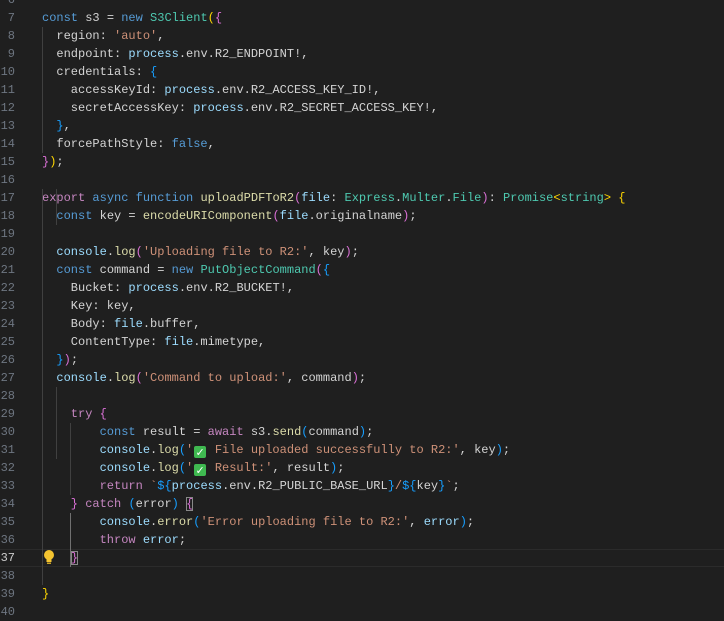 This screenshot has width=724, height=621. I want to click on code-line: 36 throw error;, so click(362, 540).